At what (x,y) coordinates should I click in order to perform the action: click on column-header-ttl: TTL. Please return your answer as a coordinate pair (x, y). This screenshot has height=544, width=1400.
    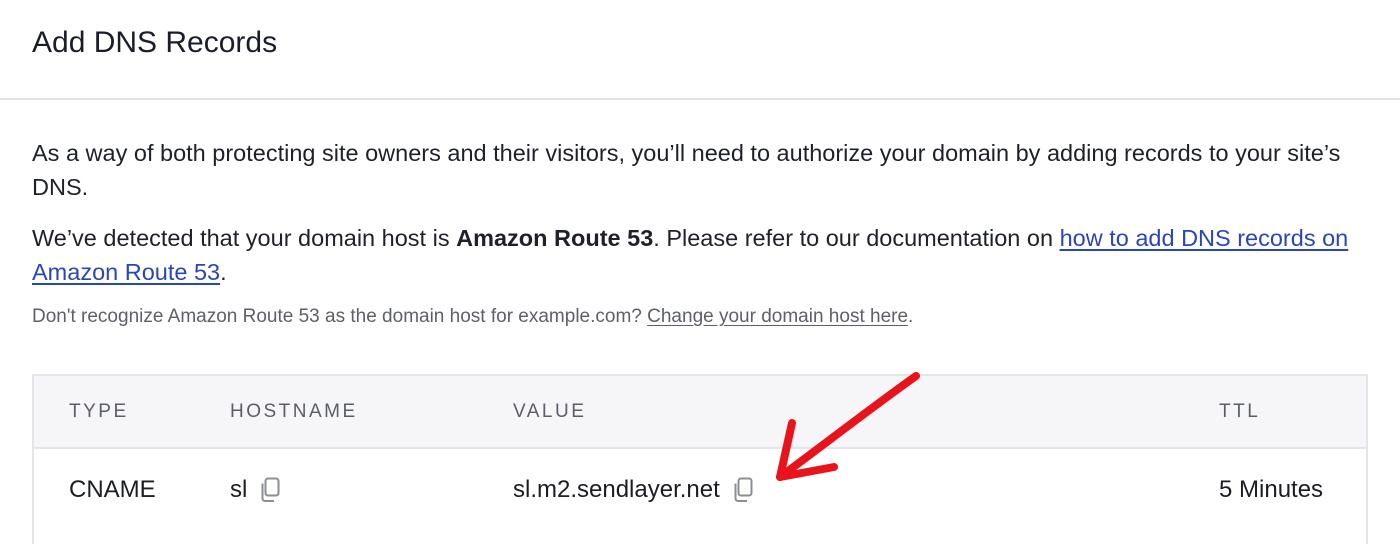
    Looking at the image, I should click on (1240, 411).